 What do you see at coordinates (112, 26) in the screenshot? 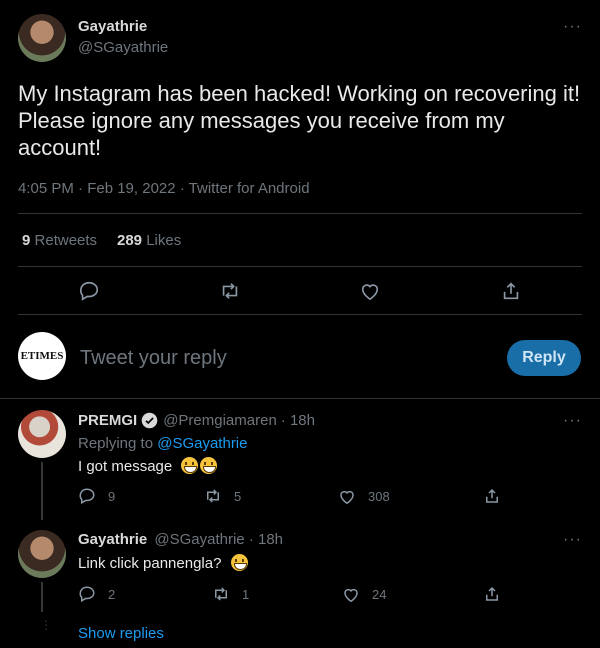
I see `author-name: Gayathrie` at bounding box center [112, 26].